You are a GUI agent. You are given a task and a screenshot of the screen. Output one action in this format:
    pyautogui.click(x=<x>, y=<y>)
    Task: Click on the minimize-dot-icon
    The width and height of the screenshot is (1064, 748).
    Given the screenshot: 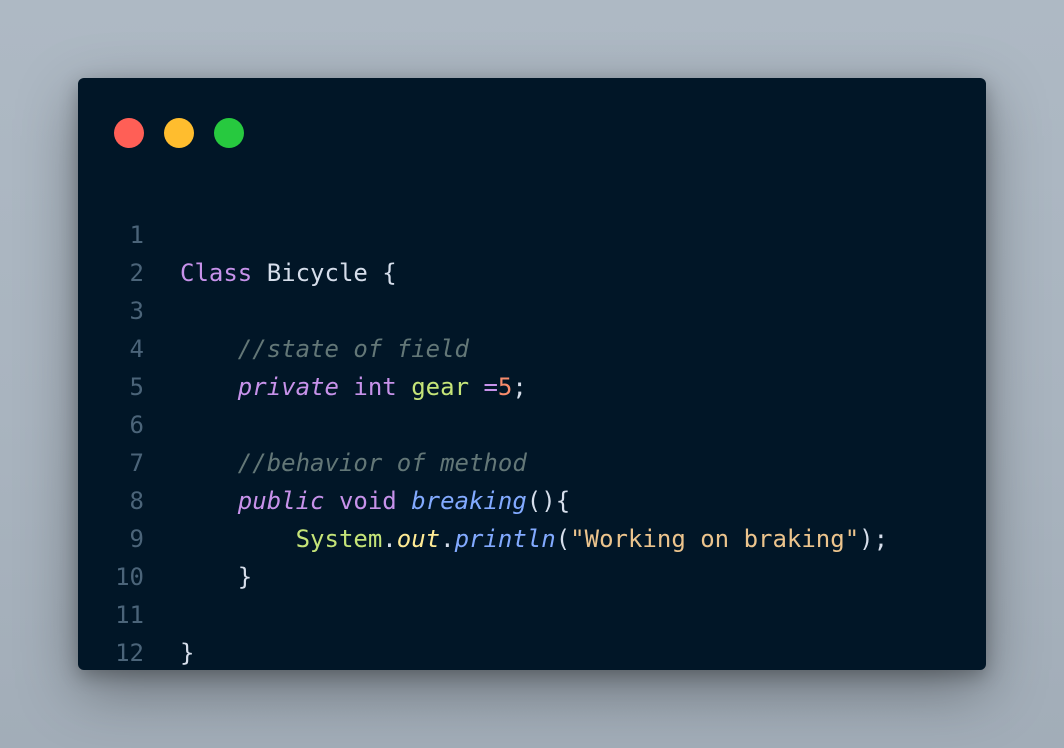 What is the action you would take?
    pyautogui.click(x=179, y=133)
    